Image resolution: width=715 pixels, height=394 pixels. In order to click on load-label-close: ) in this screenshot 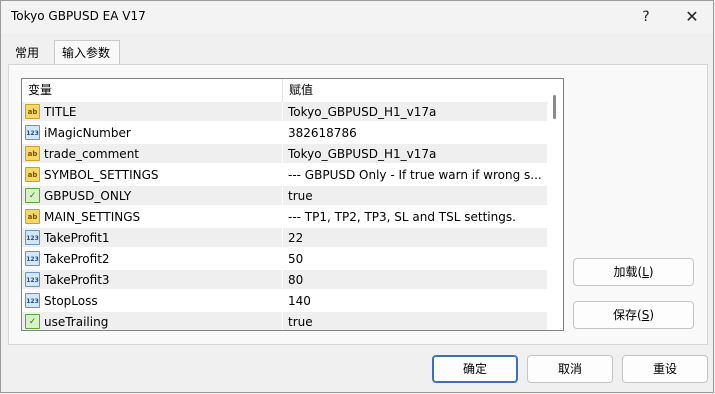, I will do `click(651, 272)`.